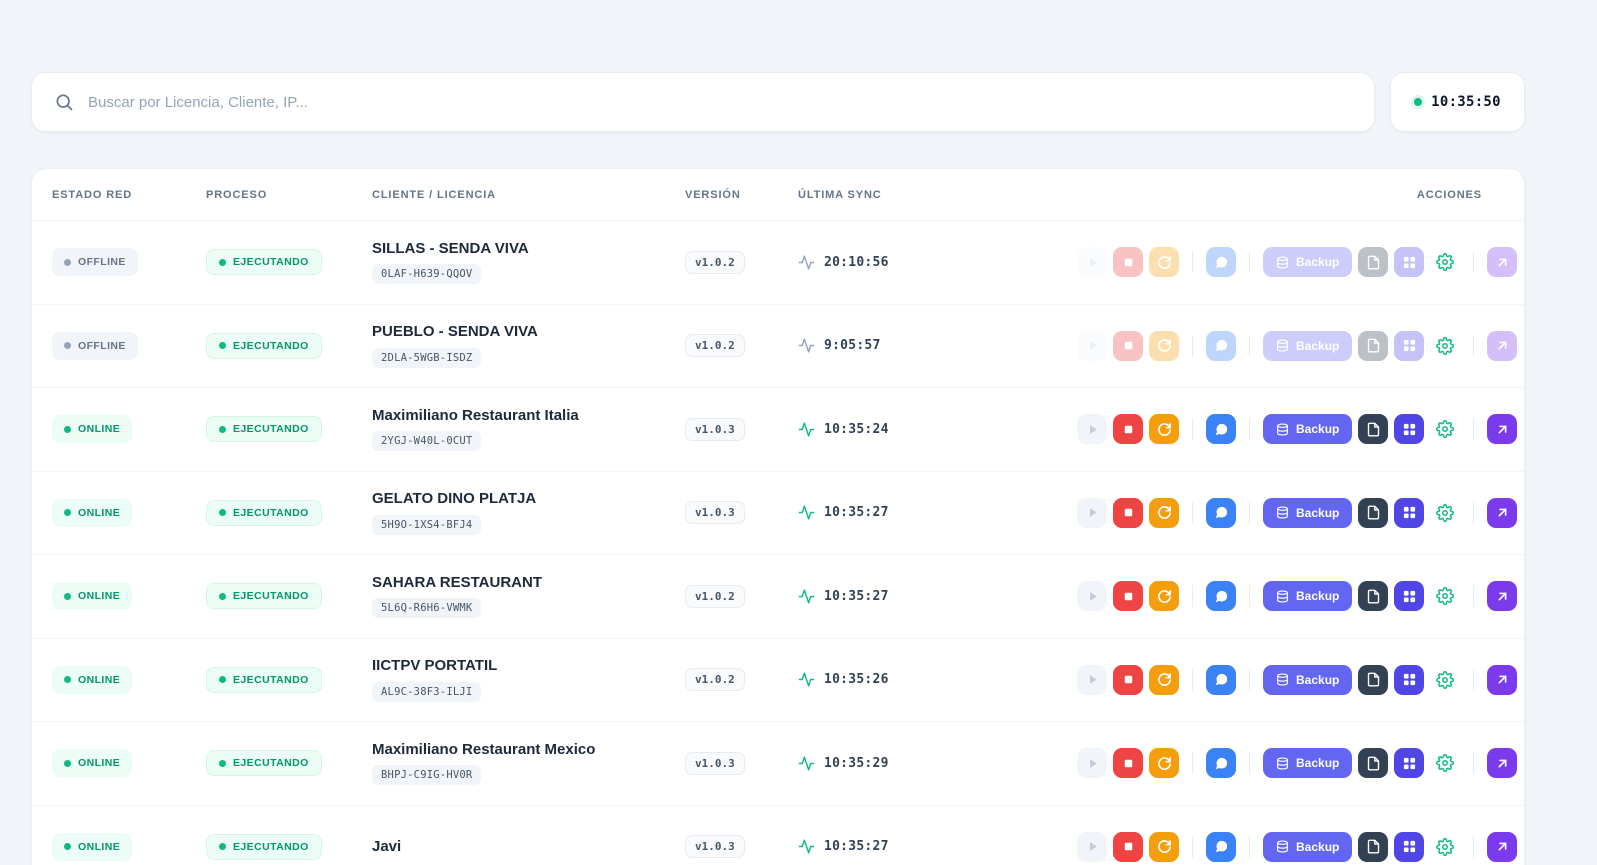 The width and height of the screenshot is (1597, 865). Describe the element at coordinates (64, 102) in the screenshot. I see `search-icon` at that location.